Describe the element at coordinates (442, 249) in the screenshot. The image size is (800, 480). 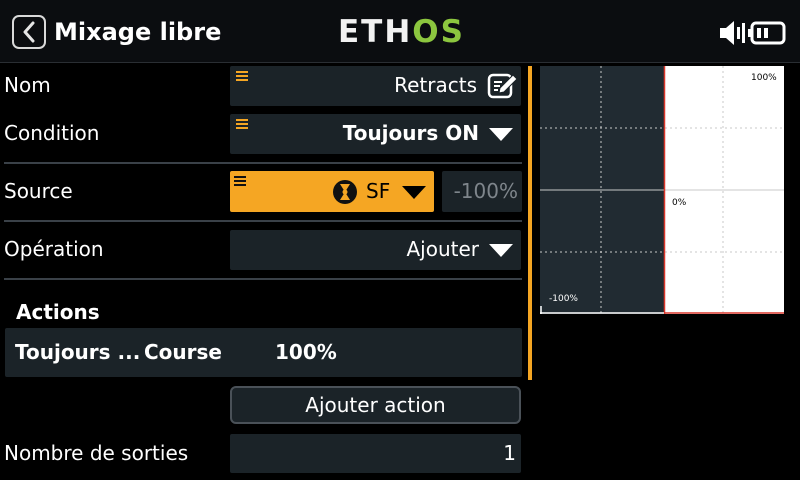
I see `operation-value: Ajouter` at that location.